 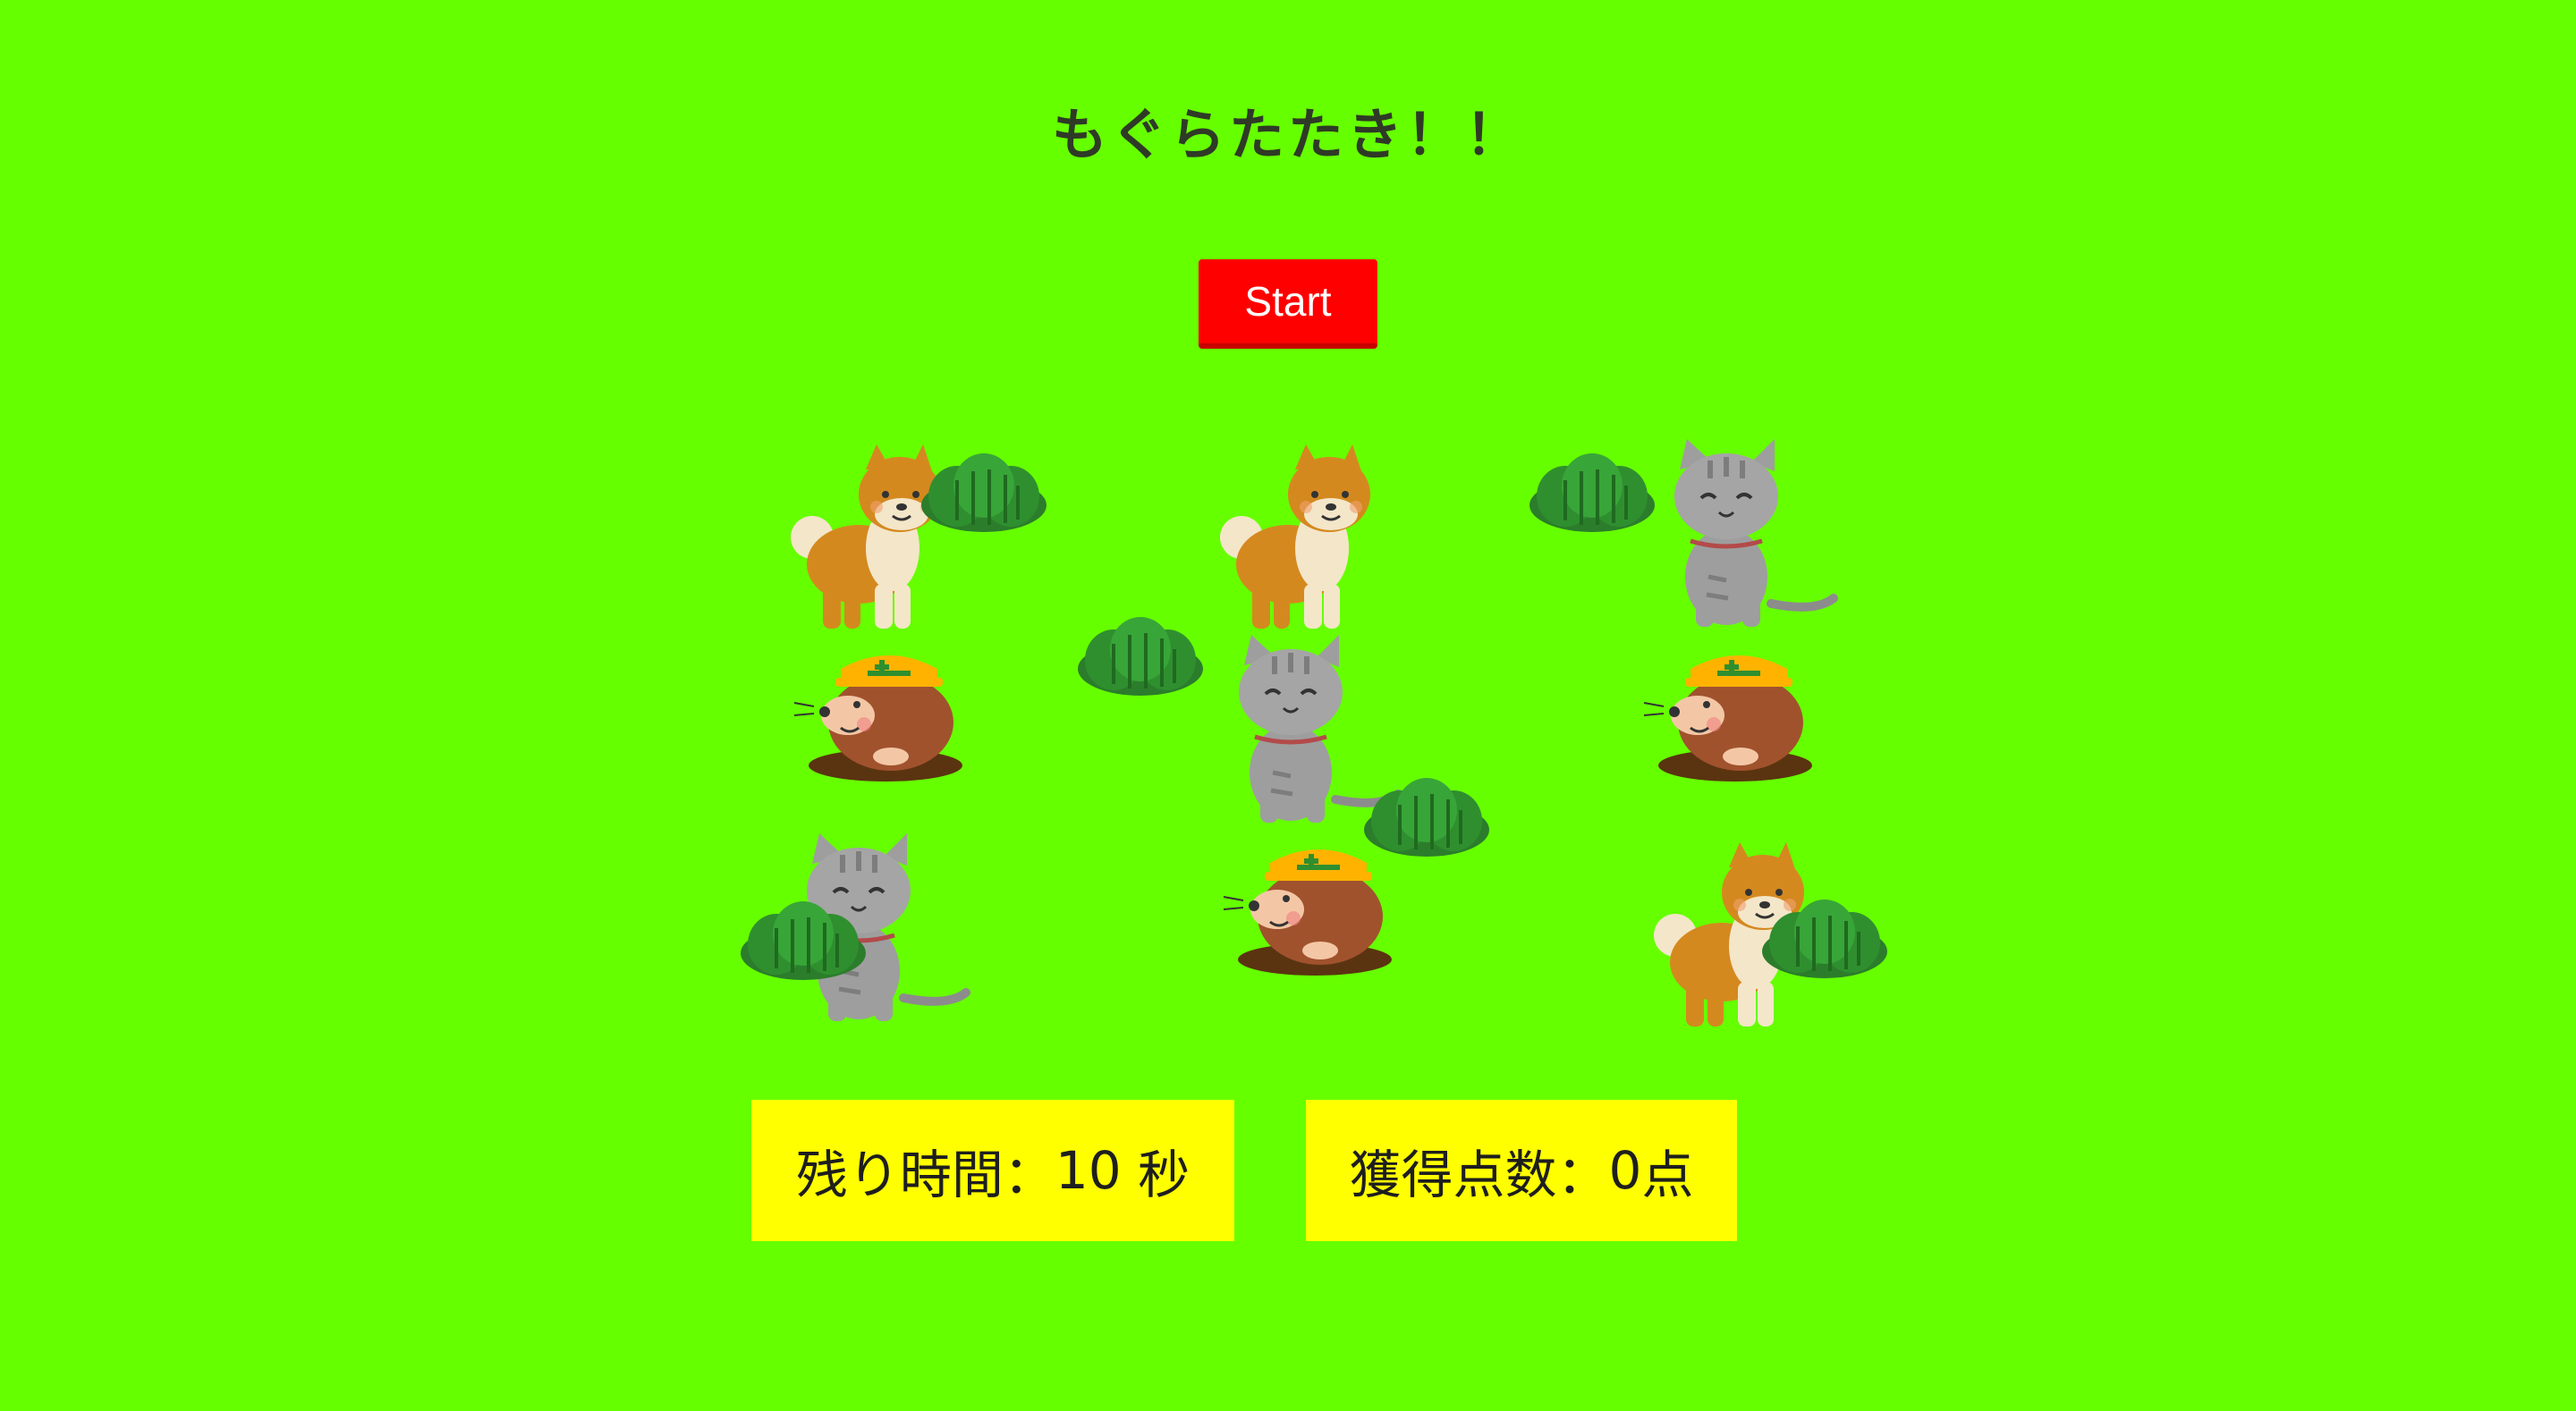 What do you see at coordinates (1088, 1170) in the screenshot?
I see `time-remaining-value: 10` at bounding box center [1088, 1170].